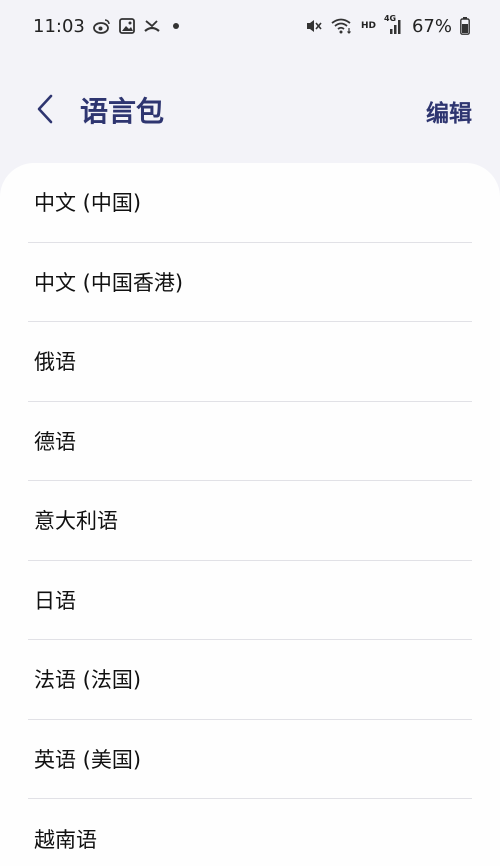  I want to click on notification-dot-icon, so click(174, 26).